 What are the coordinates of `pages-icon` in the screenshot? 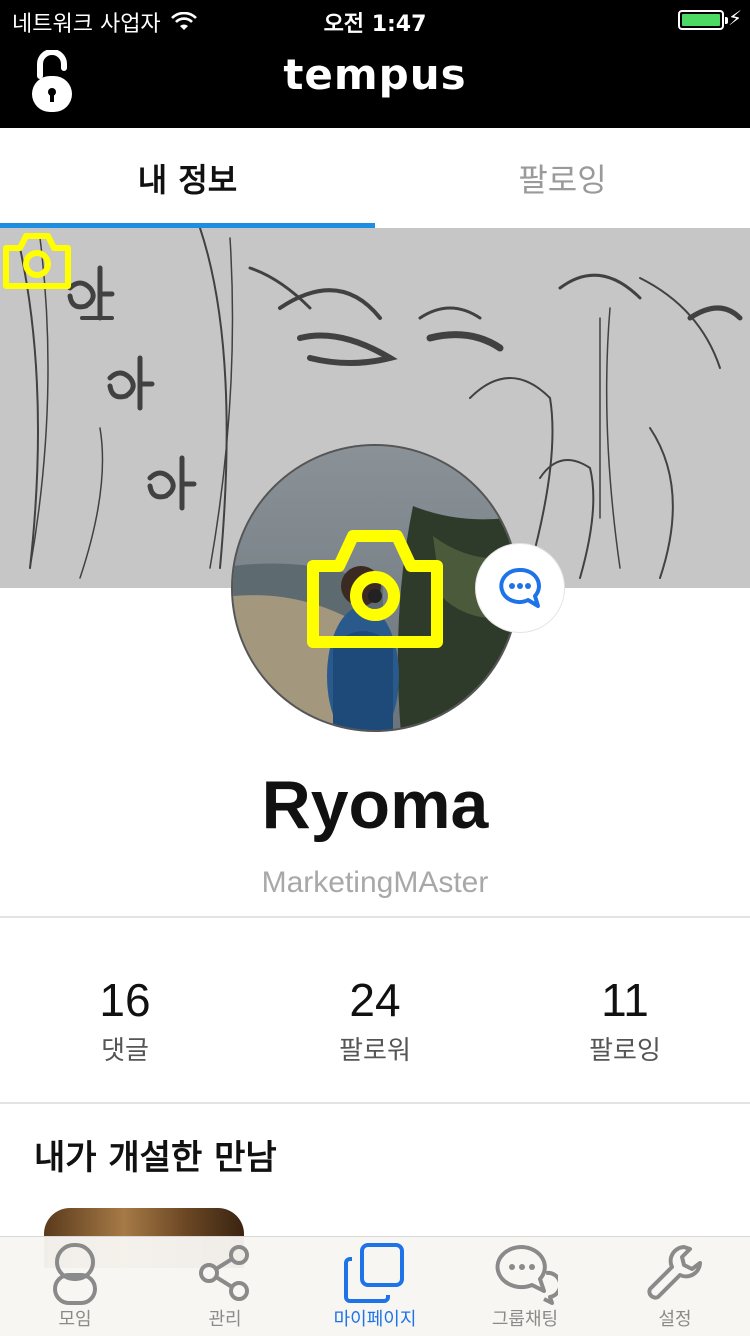 It's located at (374, 1273).